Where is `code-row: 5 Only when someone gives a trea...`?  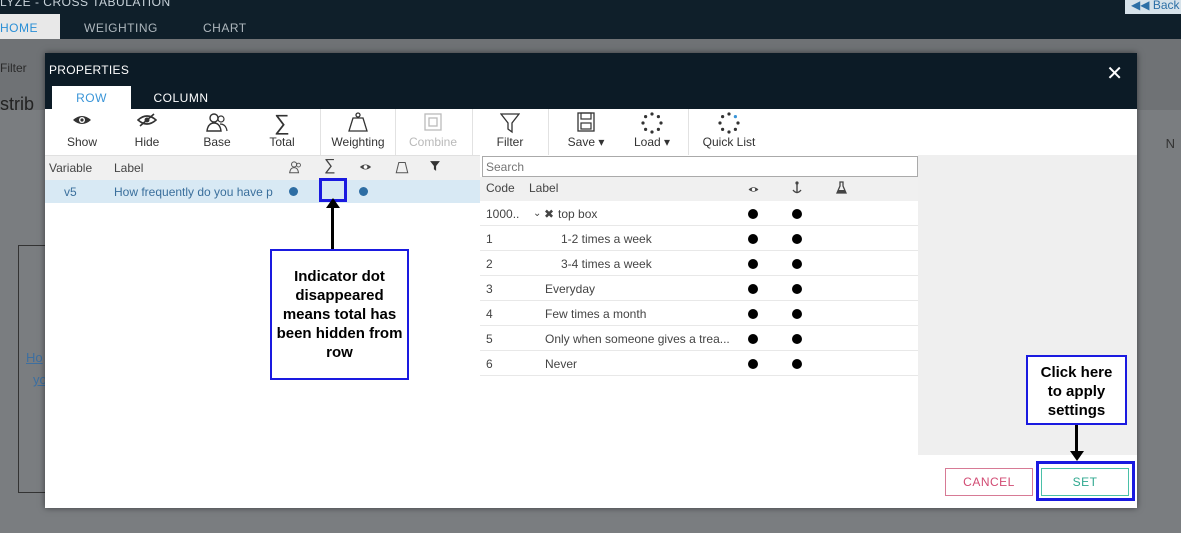 code-row: 5 Only when someone gives a trea... is located at coordinates (699, 338).